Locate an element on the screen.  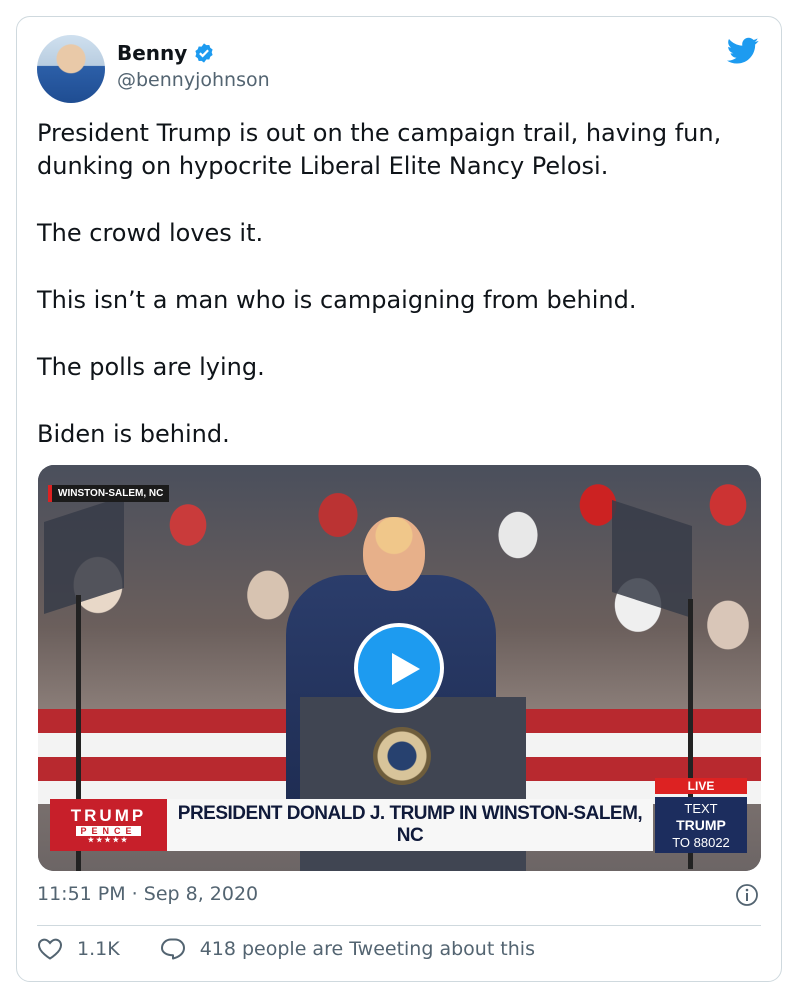
like-button: 1.1K is located at coordinates (78, 949).